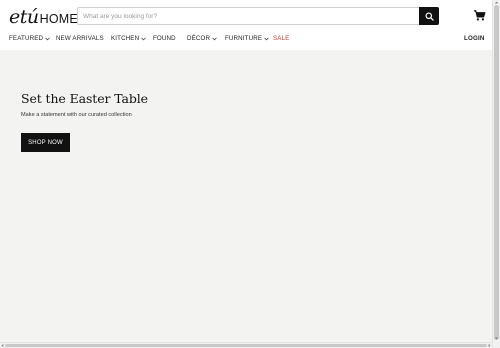 The height and width of the screenshot is (348, 500). I want to click on nav-item-featured: FEATURED, so click(29, 39).